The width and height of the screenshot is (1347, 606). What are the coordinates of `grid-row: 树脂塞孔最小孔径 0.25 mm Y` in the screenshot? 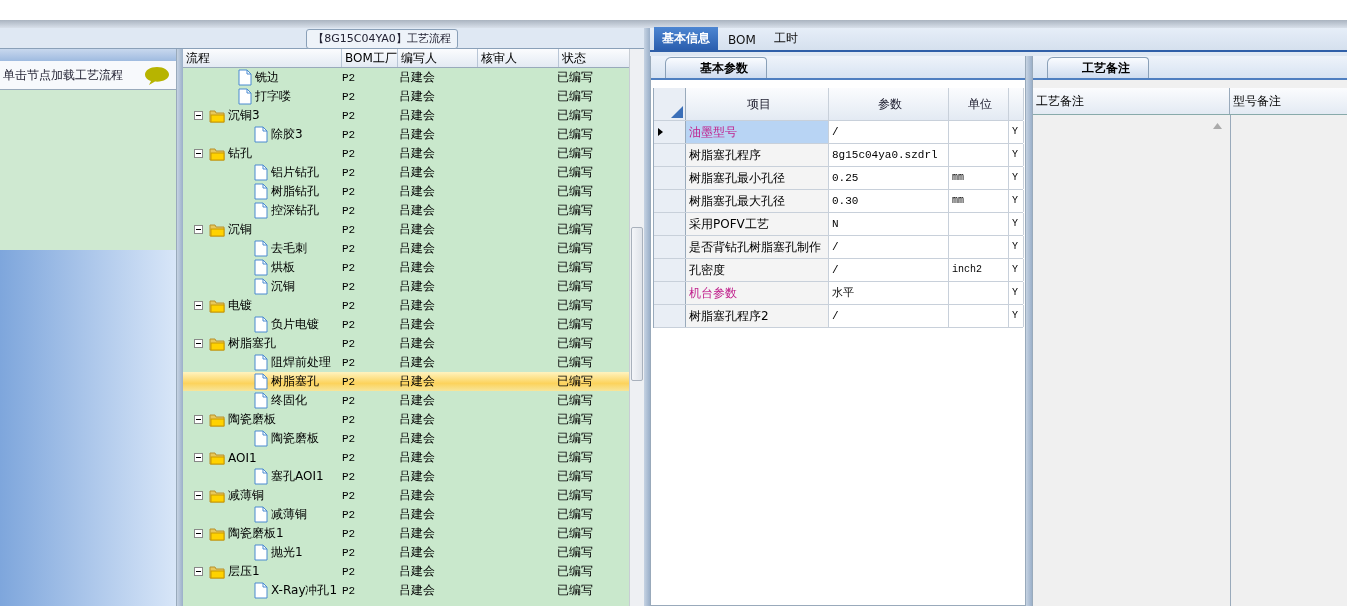 It's located at (838, 178).